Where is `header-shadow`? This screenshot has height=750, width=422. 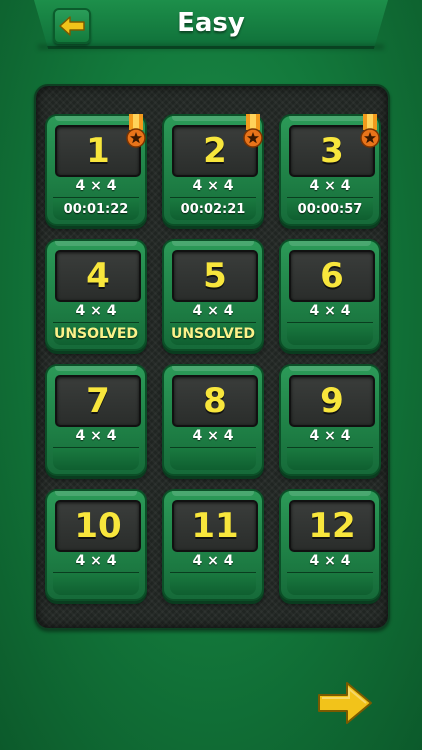
header-shadow is located at coordinates (211, 47).